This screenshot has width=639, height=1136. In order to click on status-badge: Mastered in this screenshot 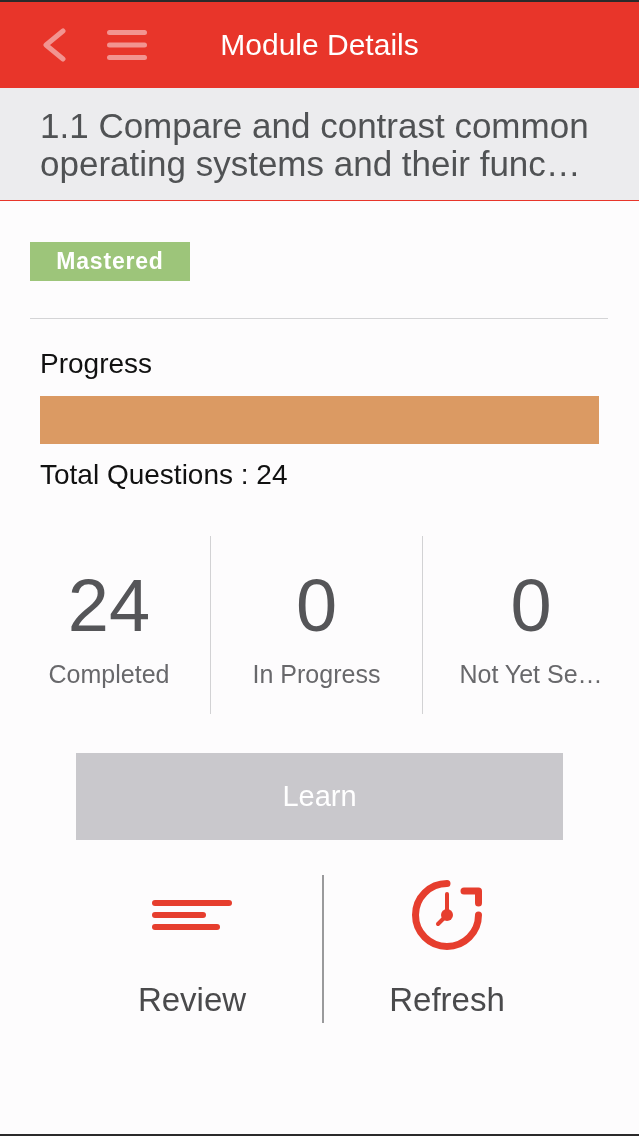, I will do `click(110, 261)`.